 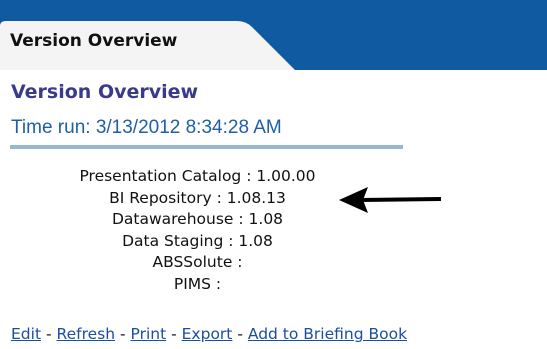 What do you see at coordinates (86, 334) in the screenshot?
I see `refresh-link: Refresh` at bounding box center [86, 334].